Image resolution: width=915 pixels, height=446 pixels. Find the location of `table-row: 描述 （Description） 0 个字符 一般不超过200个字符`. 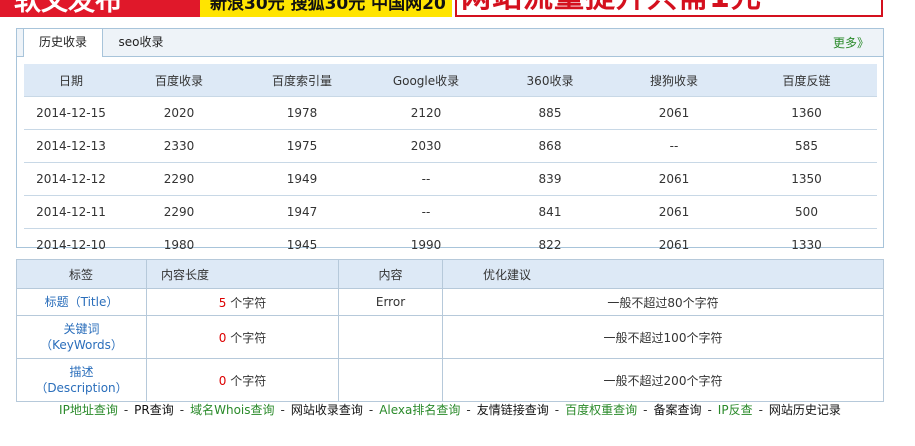

table-row: 描述 （Description） 0 个字符 一般不超过200个字符 is located at coordinates (450, 380).